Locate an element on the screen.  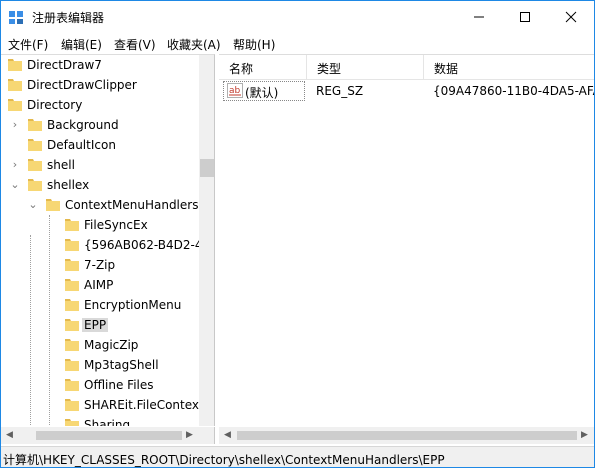
tree-item: EPP is located at coordinates (100, 325).